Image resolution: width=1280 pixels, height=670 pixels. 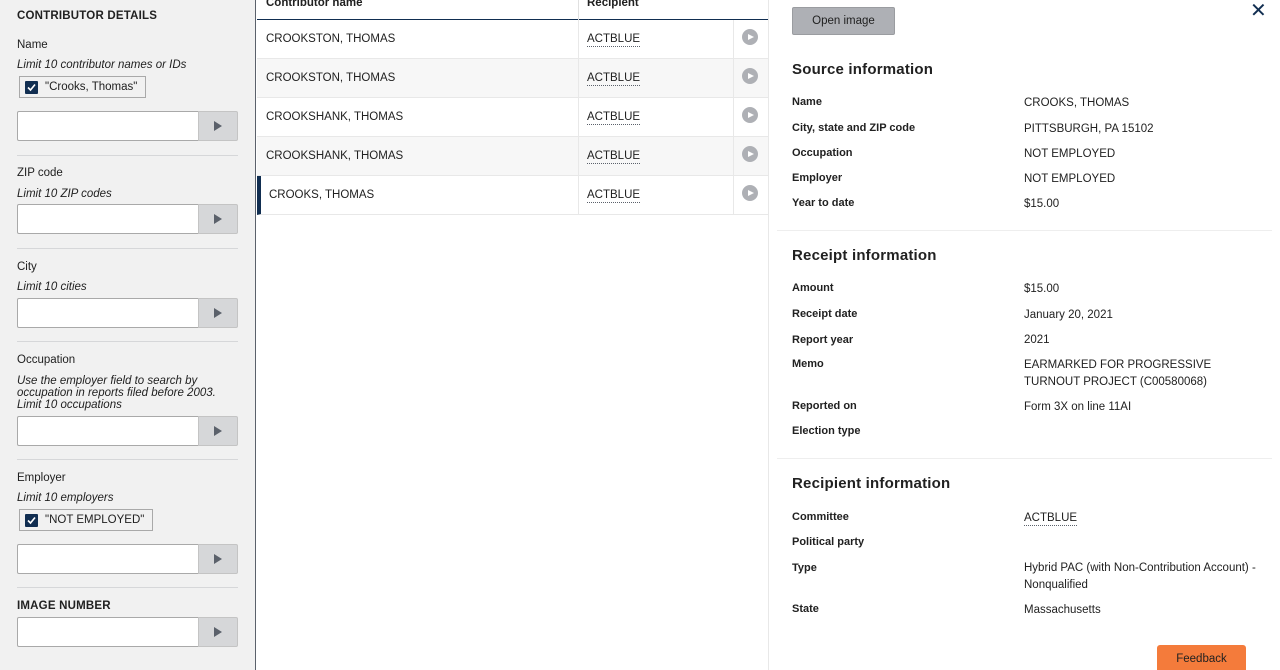 What do you see at coordinates (52, 287) in the screenshot?
I see `city-hint: Limit 10 cities` at bounding box center [52, 287].